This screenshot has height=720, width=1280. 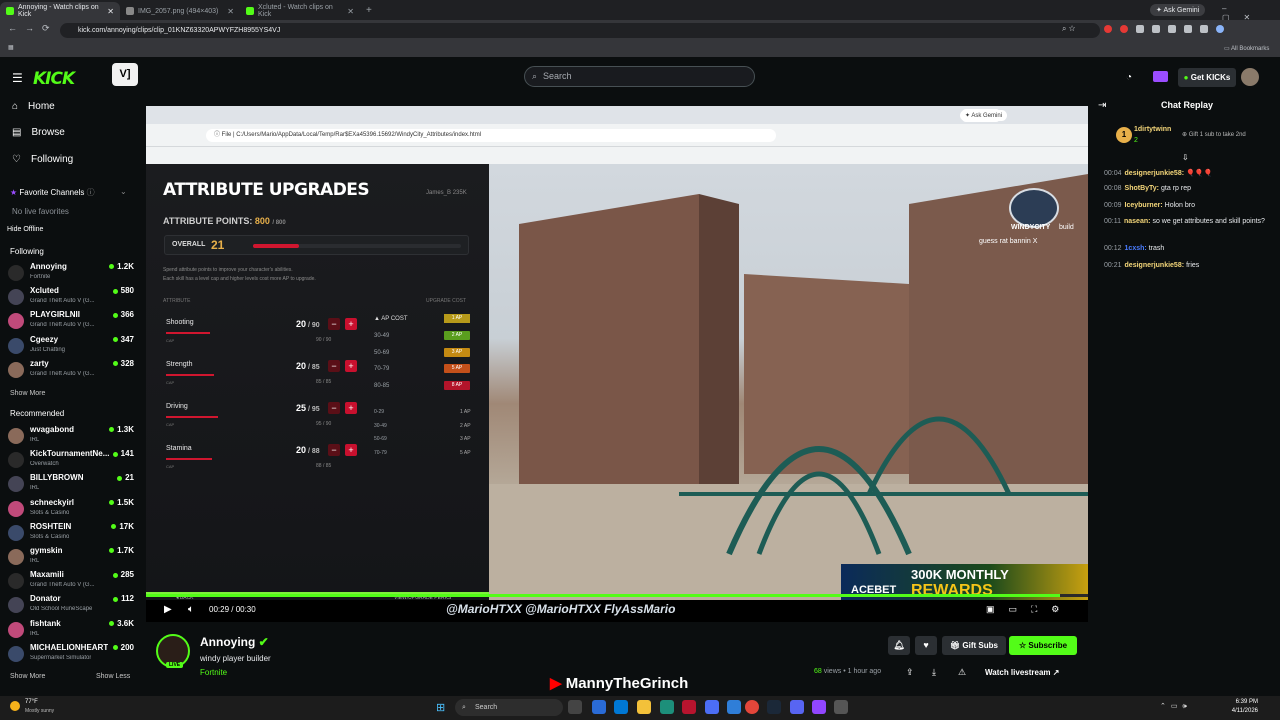 I want to click on channel-badge-icon: V], so click(x=125, y=74).